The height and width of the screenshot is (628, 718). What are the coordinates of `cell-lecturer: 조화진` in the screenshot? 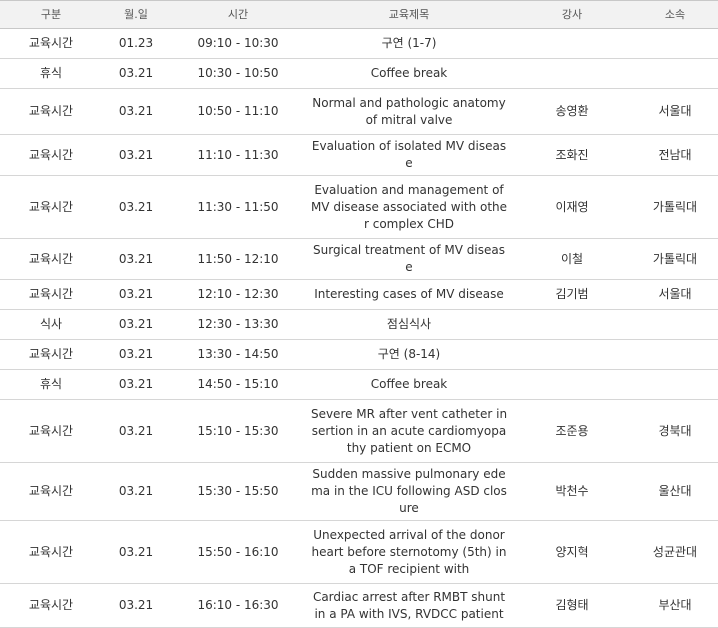 It's located at (572, 155).